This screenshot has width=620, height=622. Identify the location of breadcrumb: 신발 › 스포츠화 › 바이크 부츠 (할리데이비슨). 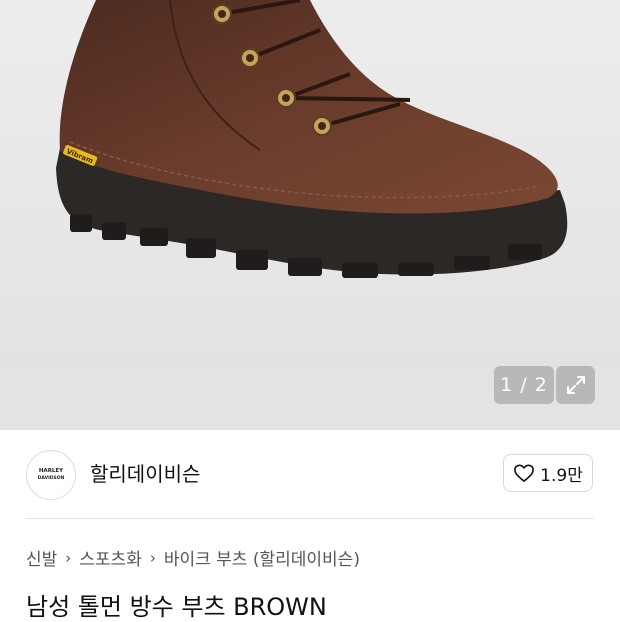
(193, 558).